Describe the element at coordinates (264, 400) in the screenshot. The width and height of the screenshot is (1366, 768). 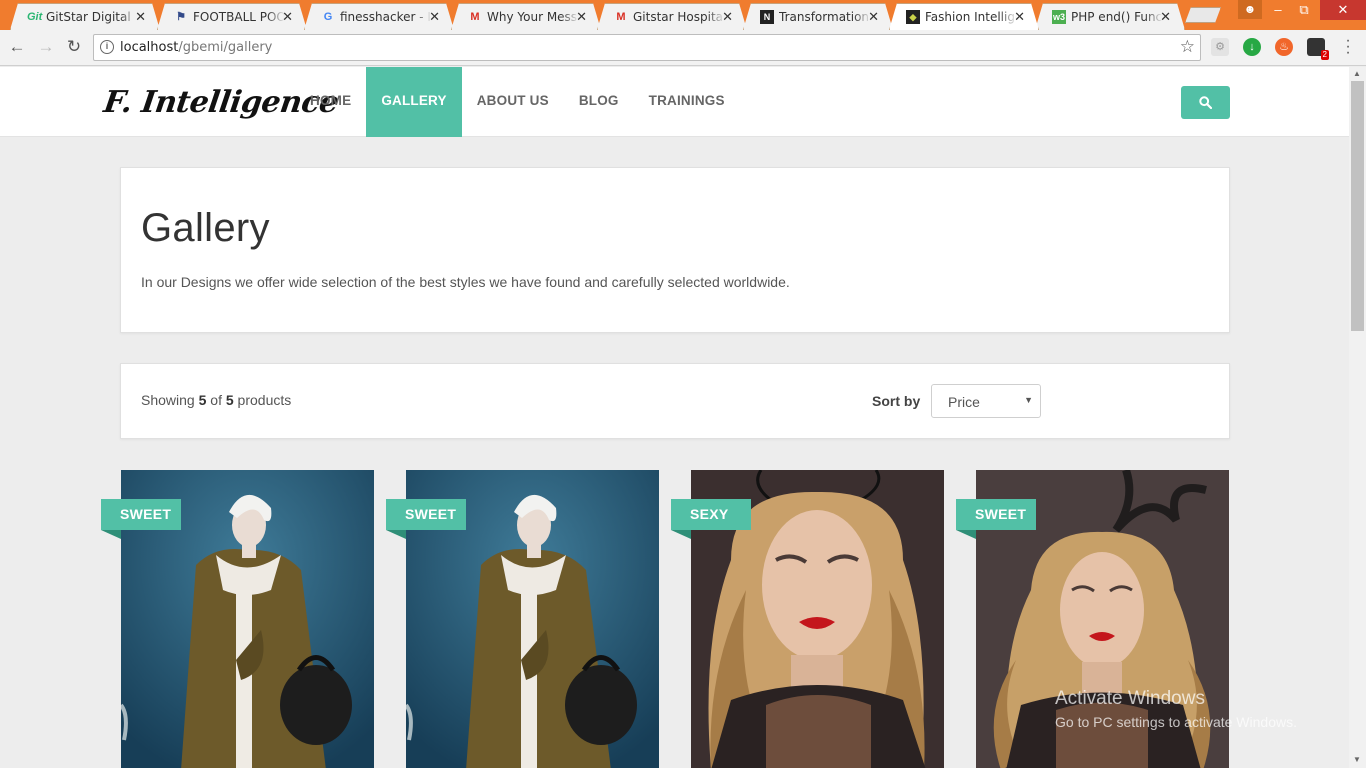
I see `results-suffix: products` at that location.